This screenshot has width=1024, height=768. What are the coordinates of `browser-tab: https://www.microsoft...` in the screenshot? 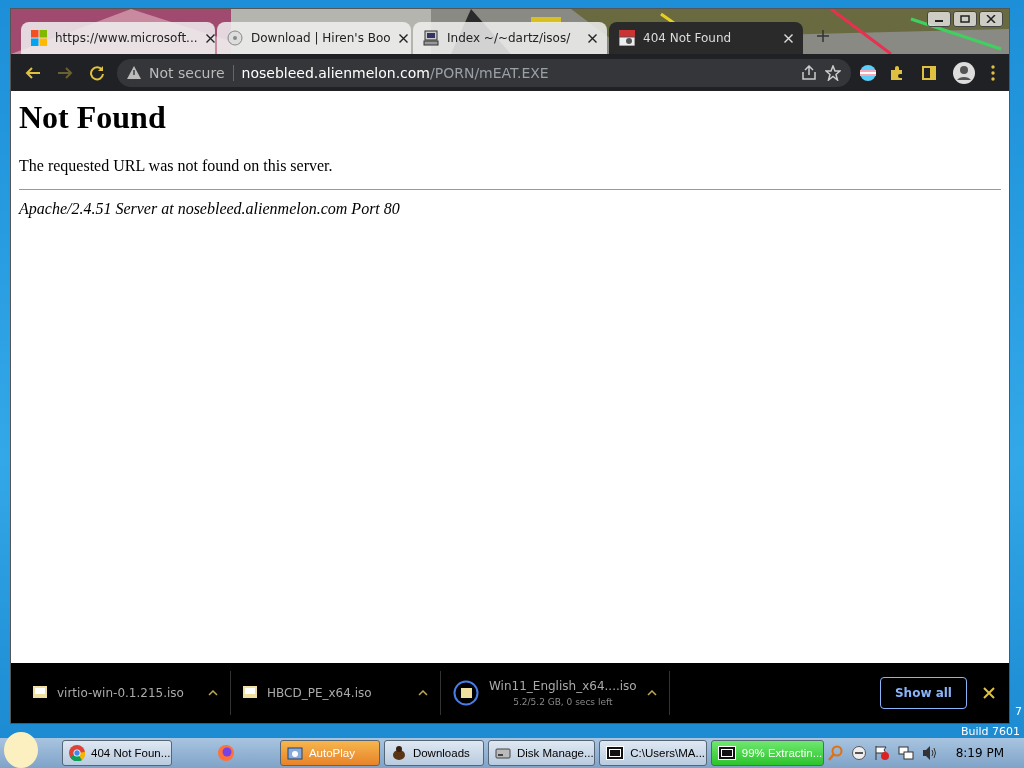 It's located at (118, 38).